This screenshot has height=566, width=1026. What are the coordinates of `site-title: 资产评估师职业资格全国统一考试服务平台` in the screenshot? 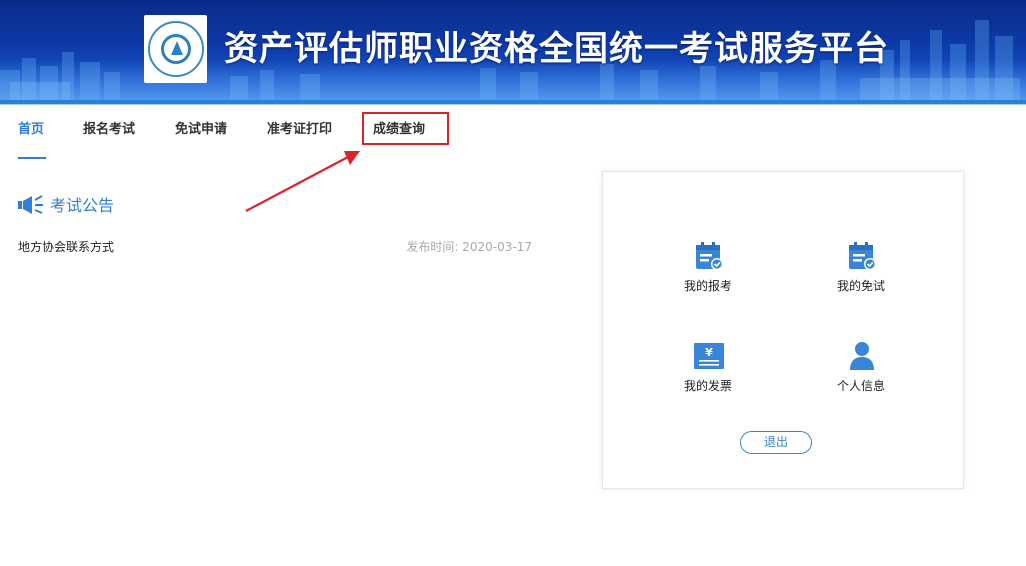 It's located at (556, 49).